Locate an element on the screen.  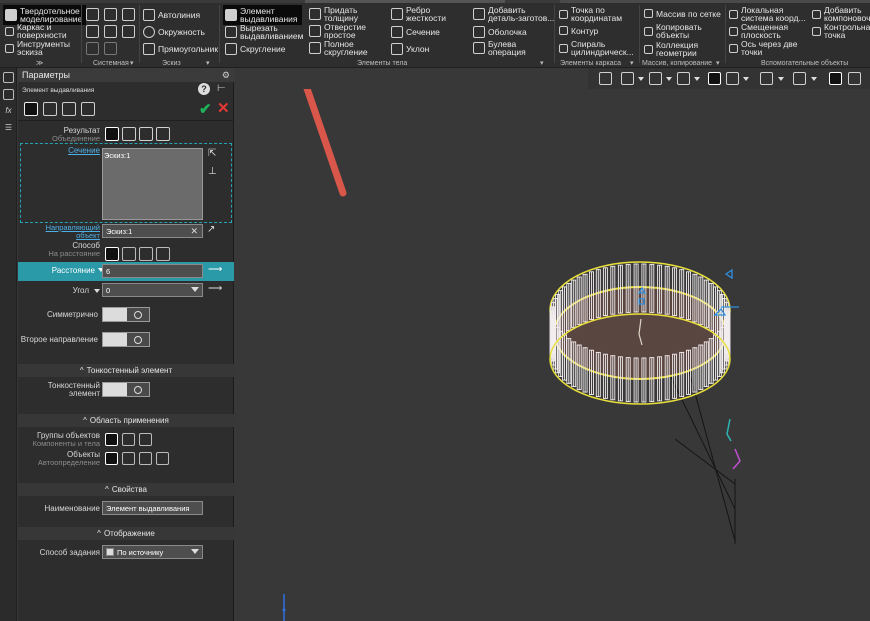
fillet-button: Скругление is located at coordinates (255, 49).